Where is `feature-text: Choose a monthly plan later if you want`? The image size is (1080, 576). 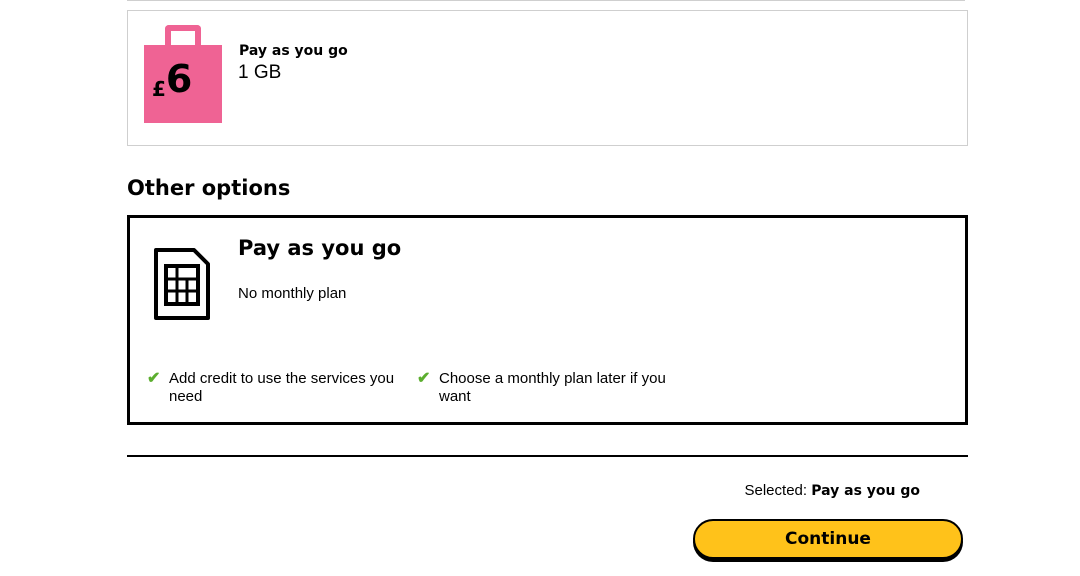 feature-text: Choose a monthly plan later if you want is located at coordinates (552, 387).